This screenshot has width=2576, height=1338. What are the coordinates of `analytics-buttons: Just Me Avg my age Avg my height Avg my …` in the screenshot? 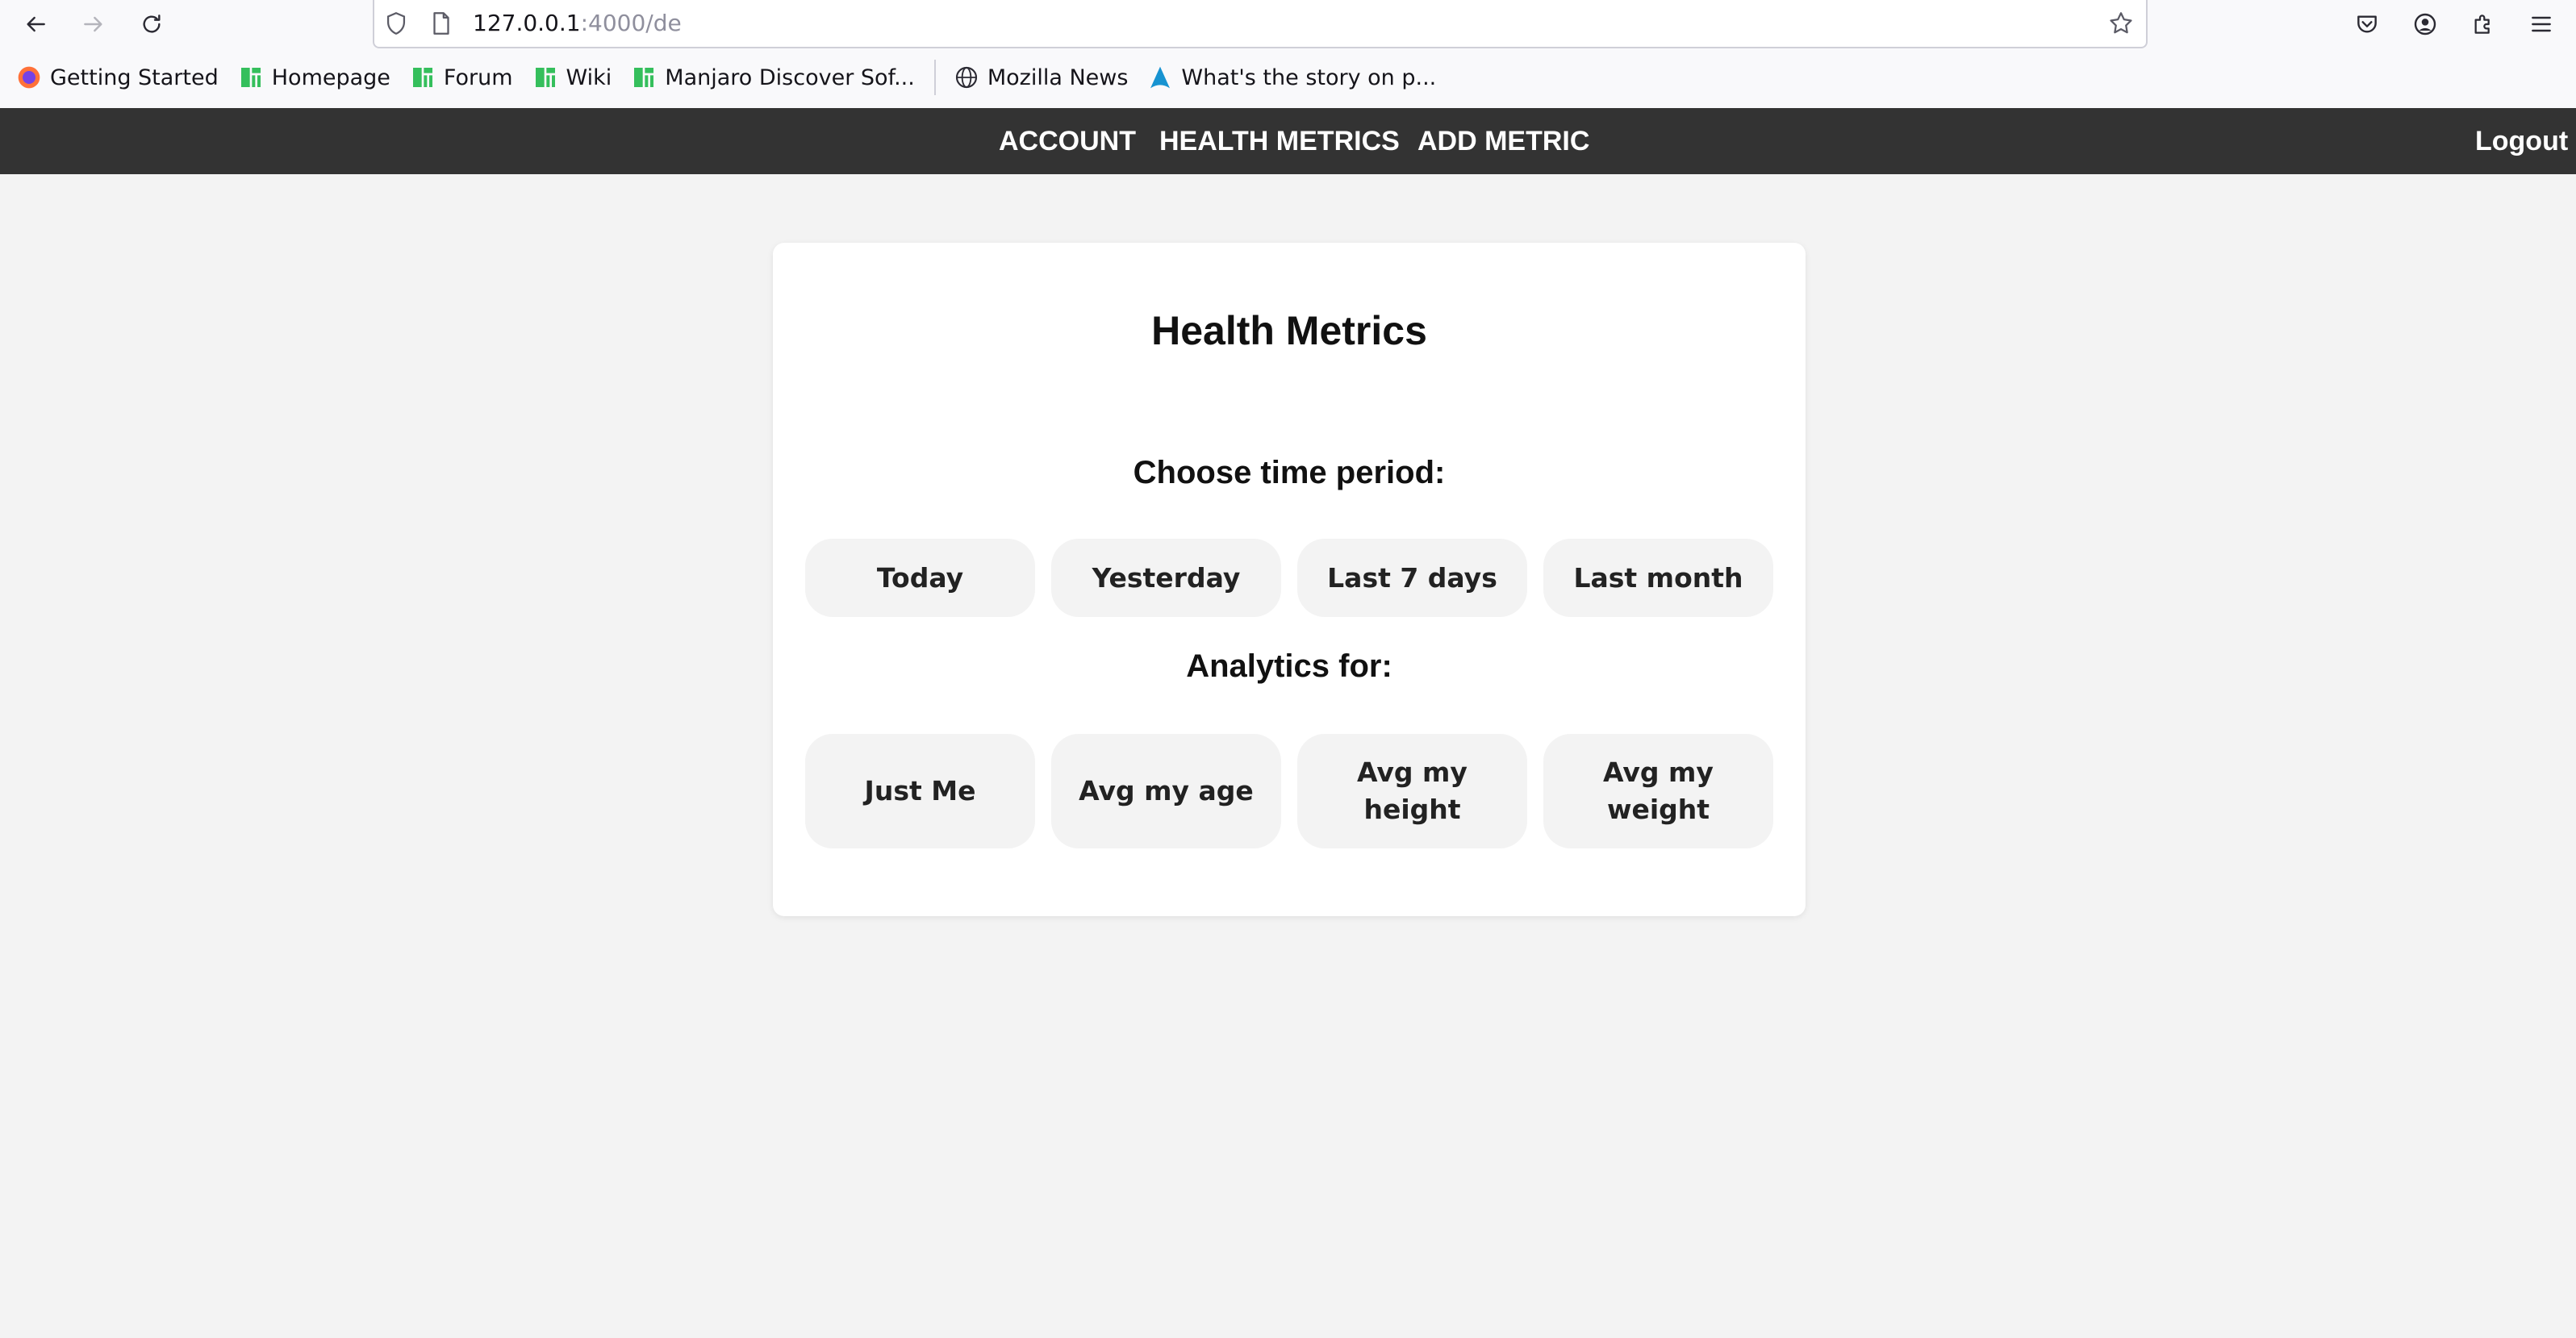 It's located at (1289, 791).